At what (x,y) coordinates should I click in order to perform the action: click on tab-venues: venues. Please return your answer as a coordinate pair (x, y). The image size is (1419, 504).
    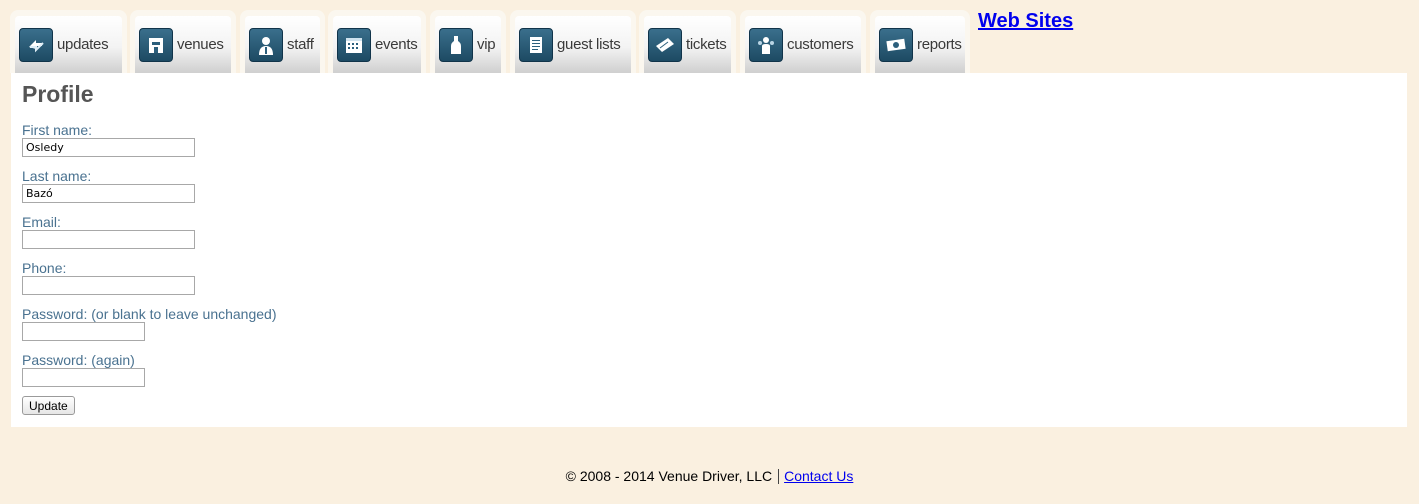
    Looking at the image, I should click on (183, 41).